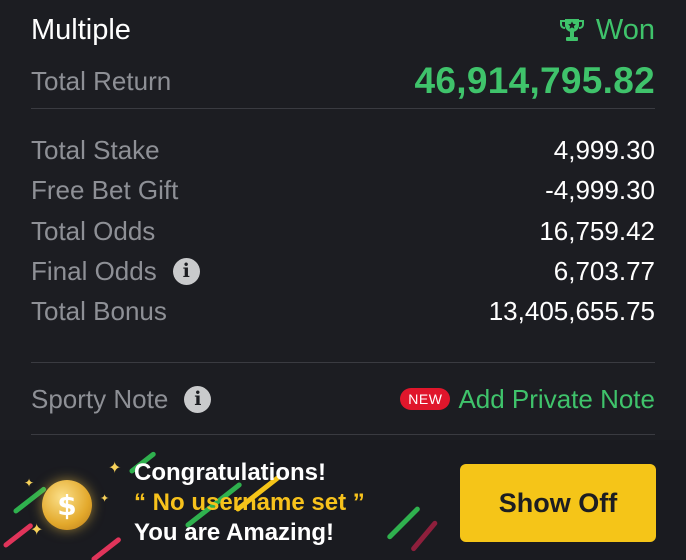 This screenshot has width=686, height=560. Describe the element at coordinates (556, 398) in the screenshot. I see `add-private-note-label: Add Private Note` at that location.